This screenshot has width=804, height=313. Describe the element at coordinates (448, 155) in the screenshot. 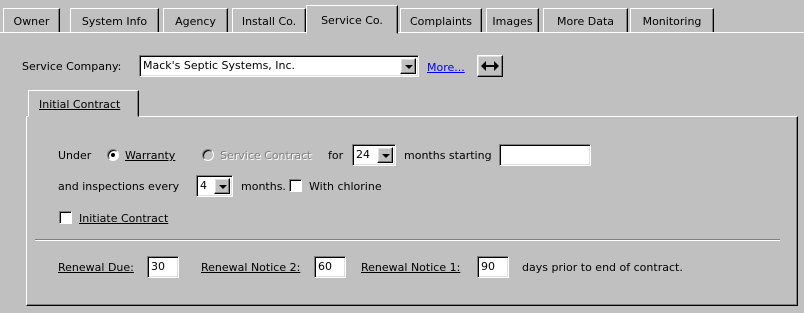

I see `months-starting-label: months starting` at that location.